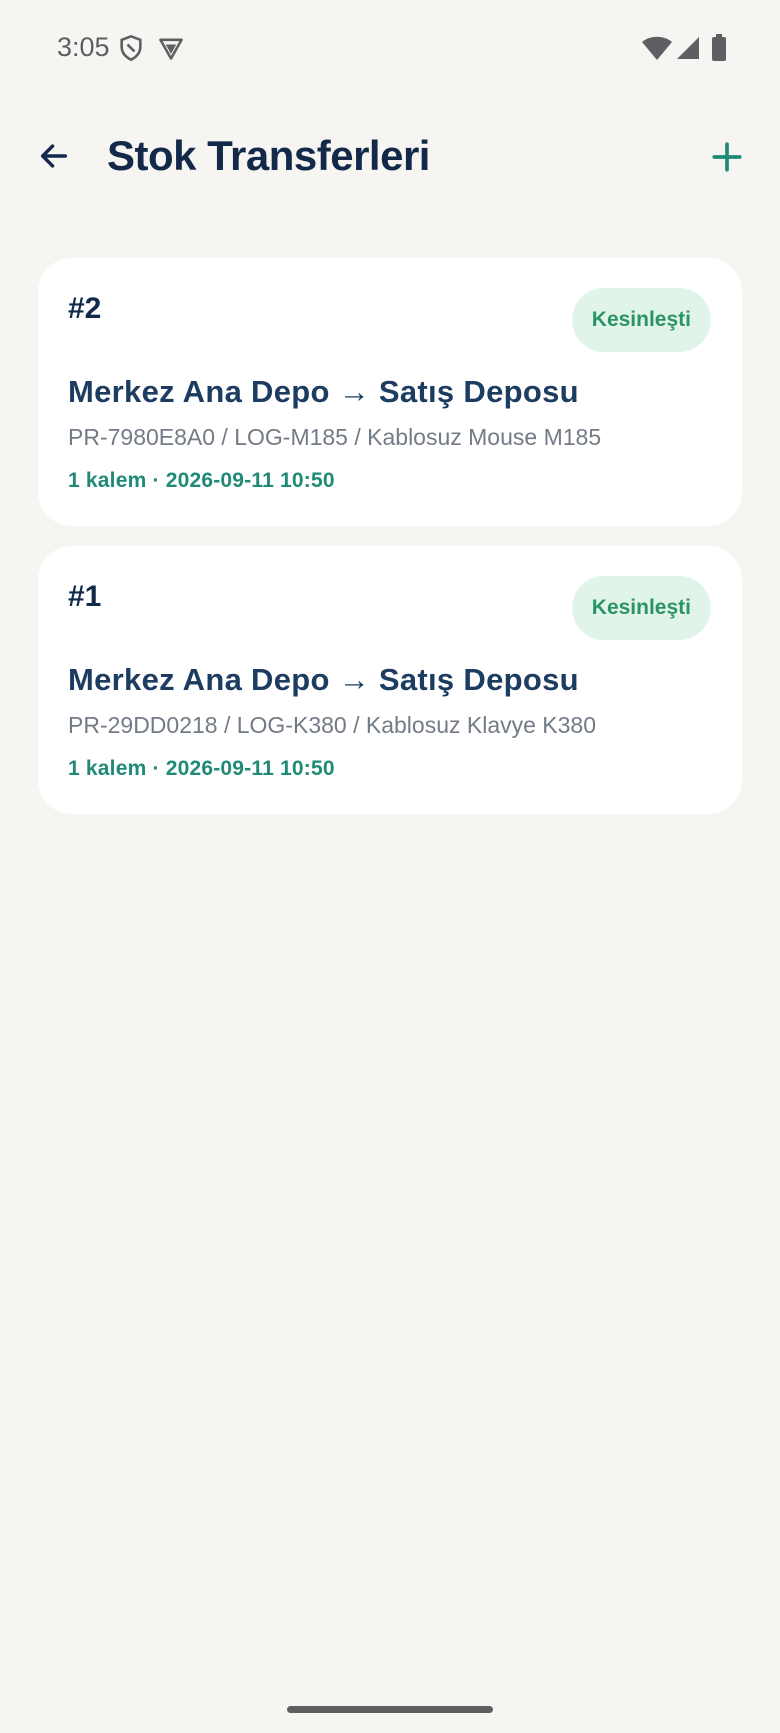  I want to click on page-title: Stok Transferleri, so click(268, 155).